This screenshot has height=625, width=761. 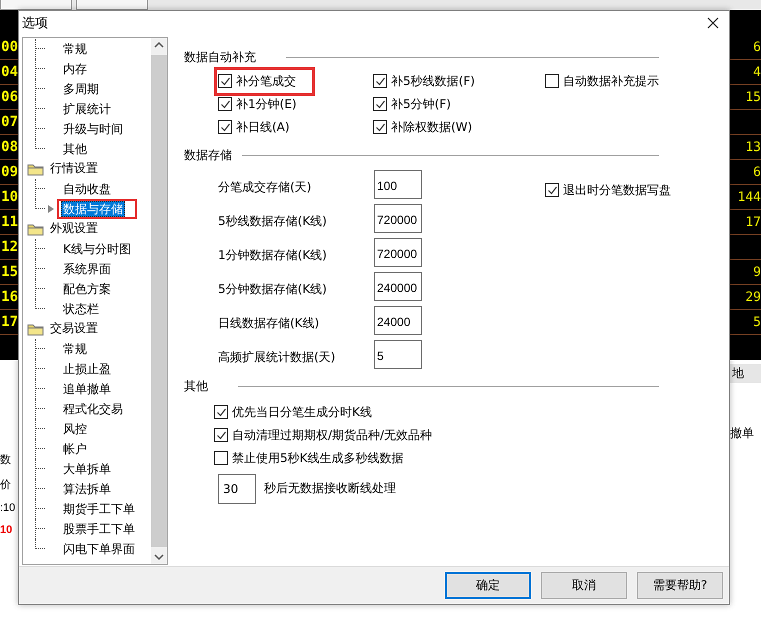 What do you see at coordinates (35, 23) in the screenshot?
I see `window-title: 选项` at bounding box center [35, 23].